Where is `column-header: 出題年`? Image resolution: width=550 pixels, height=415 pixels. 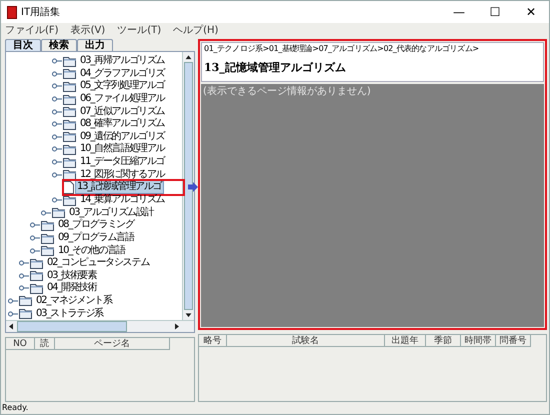 column-header: 出題年 is located at coordinates (405, 340).